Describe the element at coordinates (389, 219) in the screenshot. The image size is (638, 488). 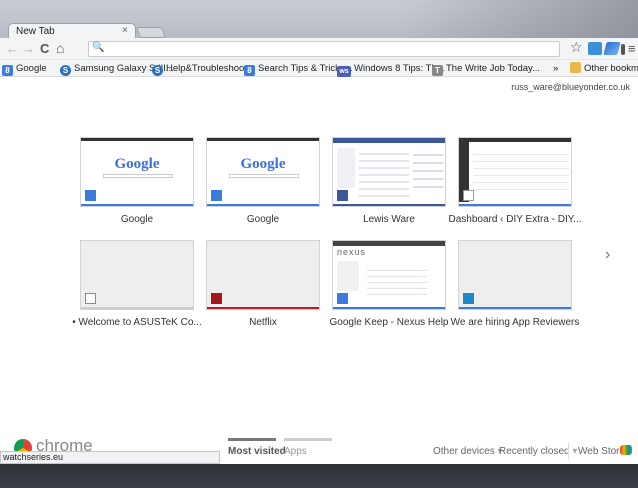
I see `tile-title: Lewis Ware` at that location.